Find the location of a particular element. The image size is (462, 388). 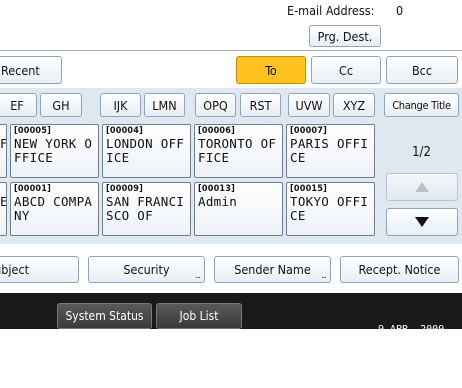

index-key-ijk: IJK is located at coordinates (120, 105).